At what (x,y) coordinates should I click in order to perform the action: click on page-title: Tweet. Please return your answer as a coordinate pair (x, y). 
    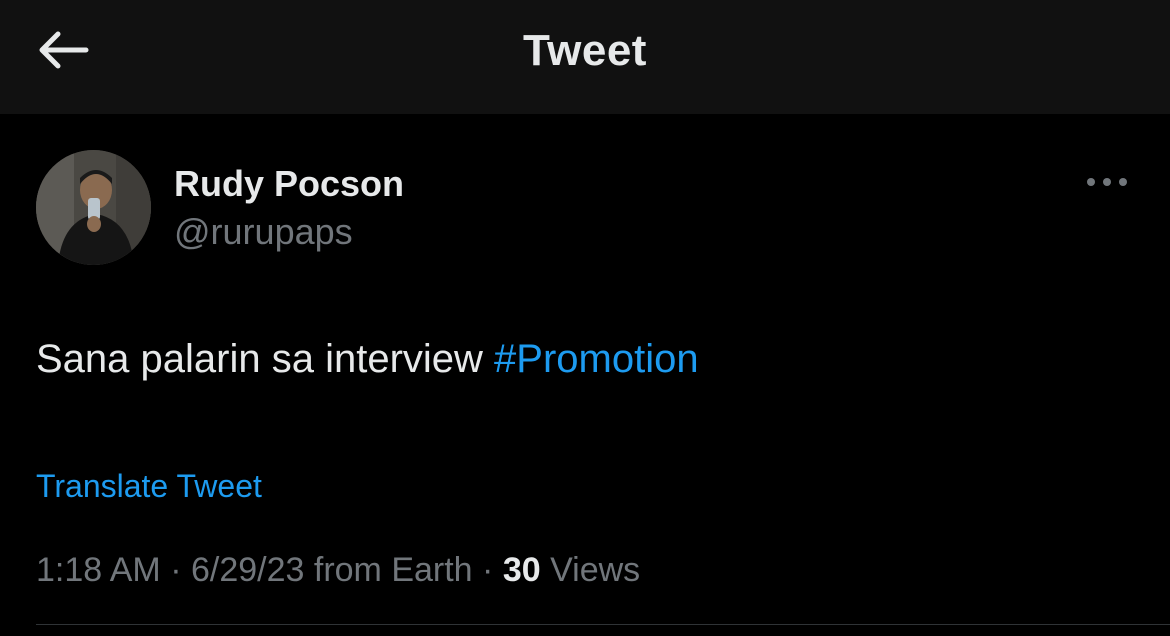
    Looking at the image, I should click on (585, 50).